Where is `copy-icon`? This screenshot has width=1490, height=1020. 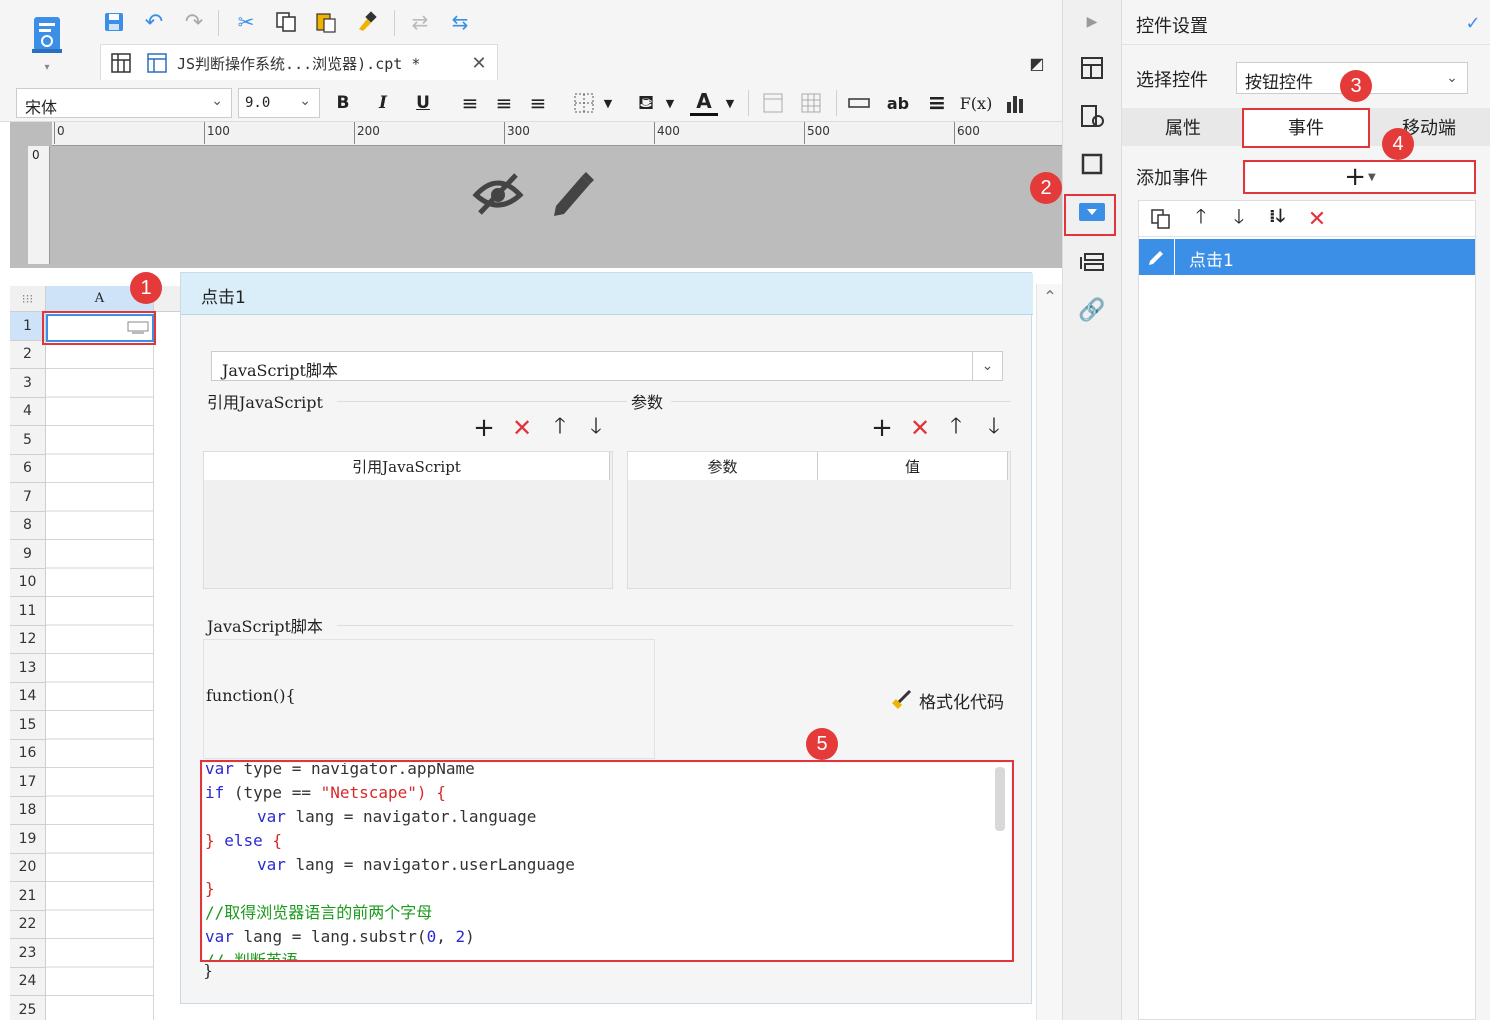
copy-icon is located at coordinates (286, 22).